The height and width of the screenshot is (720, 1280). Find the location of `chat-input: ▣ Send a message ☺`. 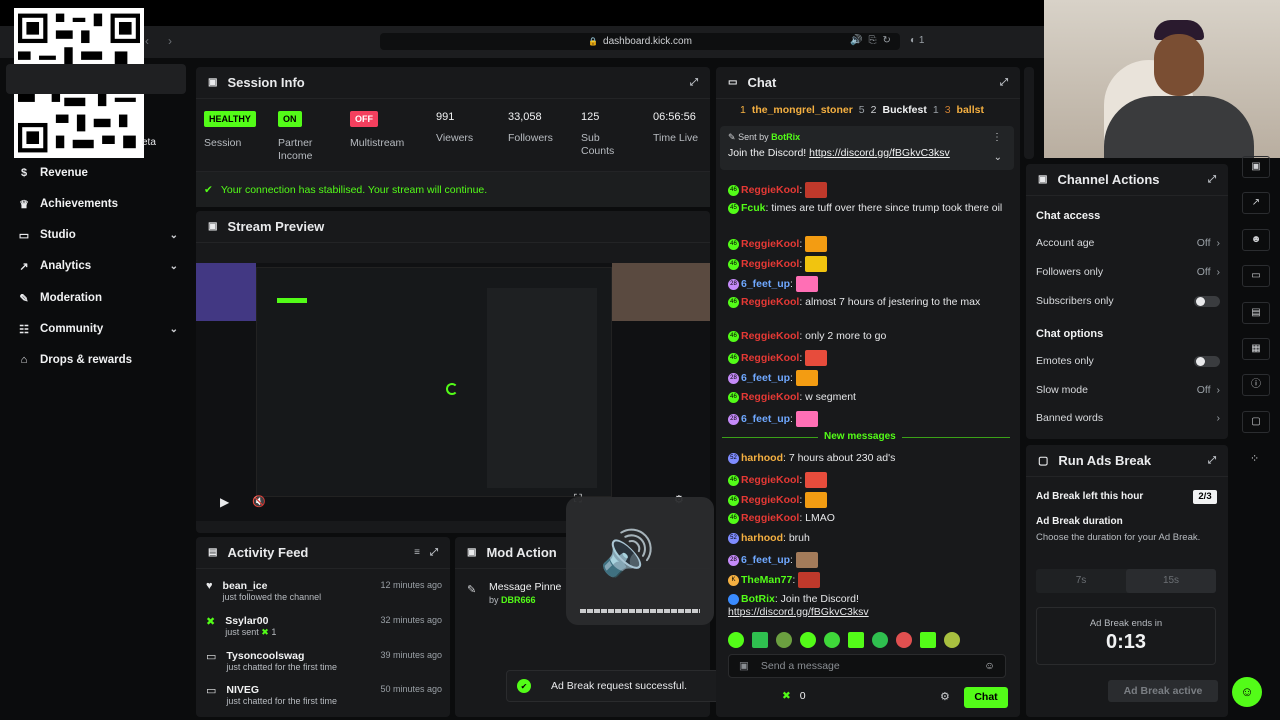

chat-input: ▣ Send a message ☺ is located at coordinates (867, 666).